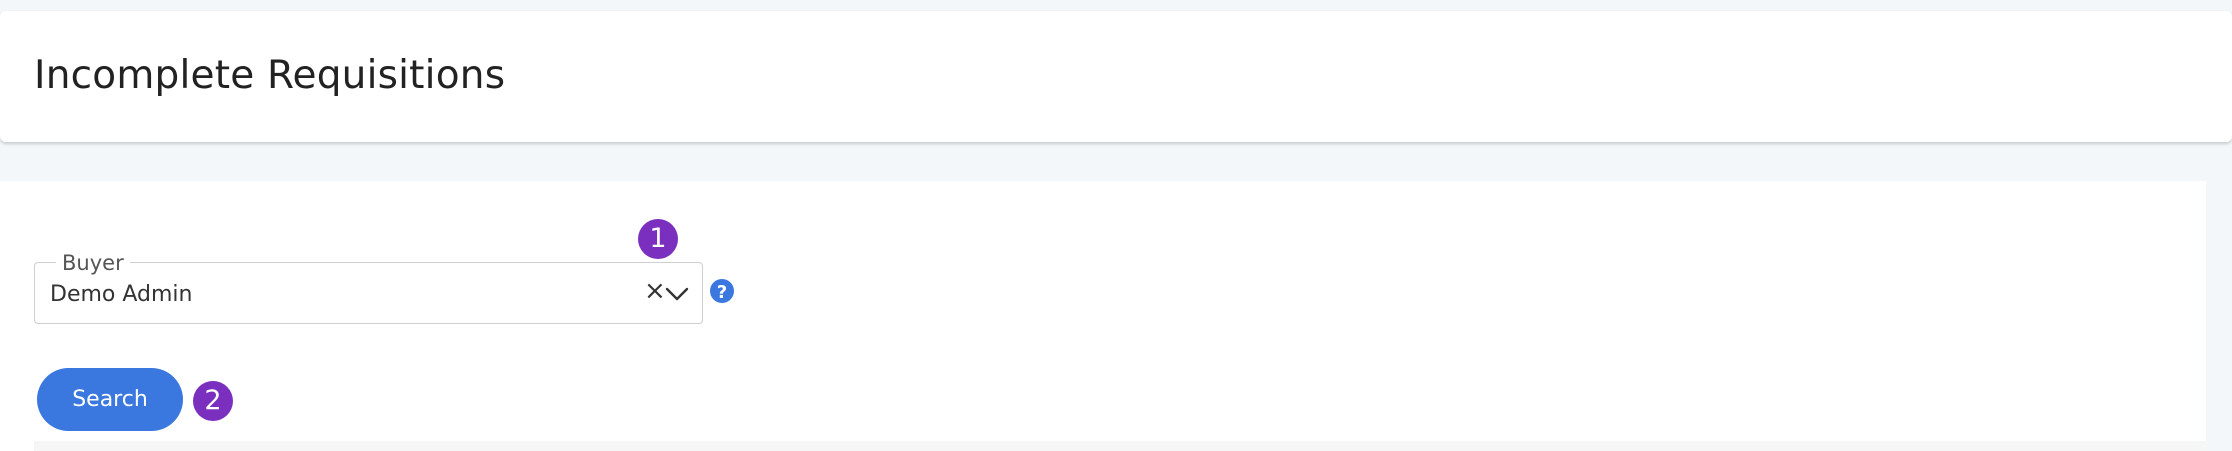 Image resolution: width=2232 pixels, height=451 pixels. What do you see at coordinates (93, 263) in the screenshot?
I see `buyer-field-label: Buyer` at bounding box center [93, 263].